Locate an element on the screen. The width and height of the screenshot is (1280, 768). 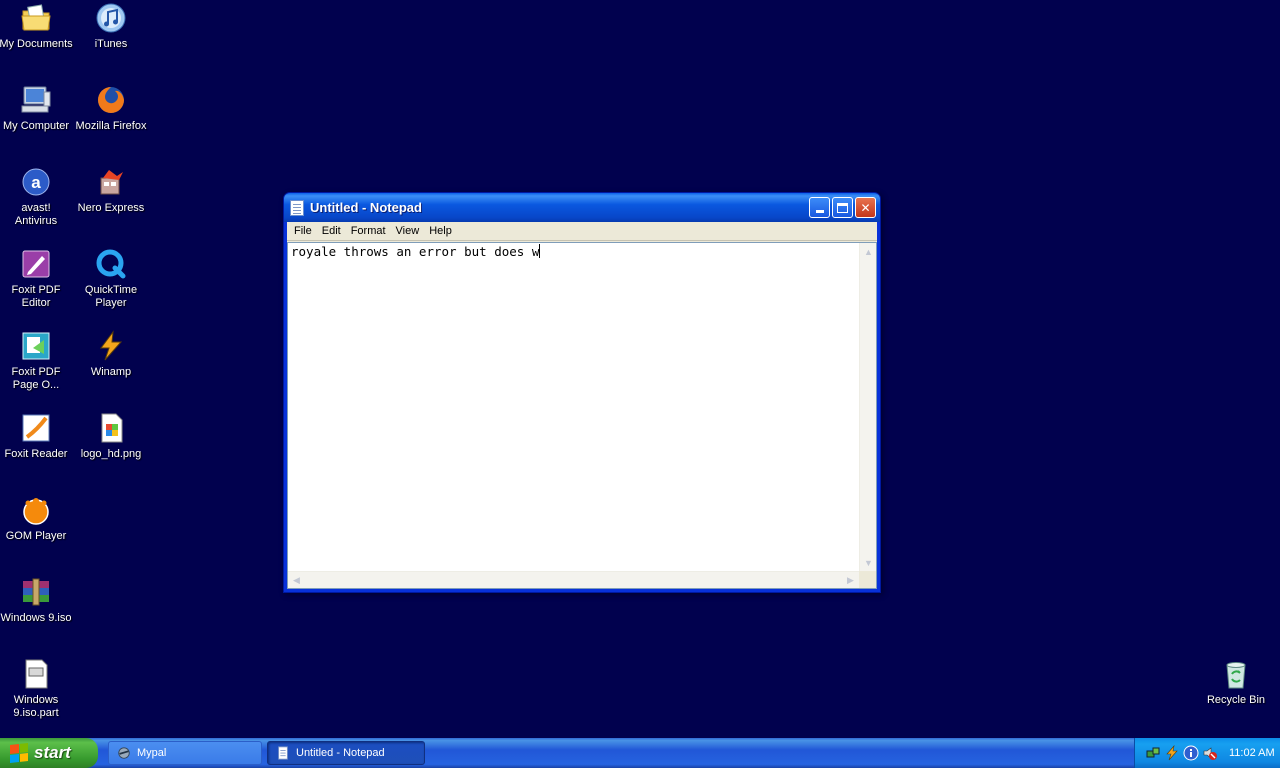
desktop-icon-label: QuickTime Player is located at coordinates (111, 296).